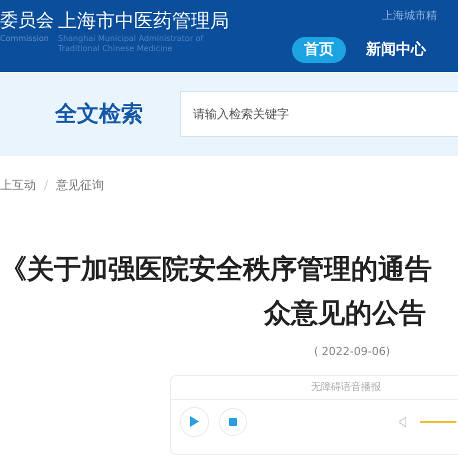 The height and width of the screenshot is (458, 458). What do you see at coordinates (344, 314) in the screenshot?
I see `article-title: 众意见的公告` at bounding box center [344, 314].